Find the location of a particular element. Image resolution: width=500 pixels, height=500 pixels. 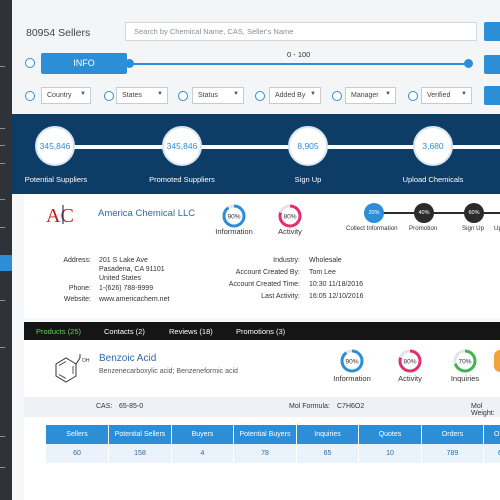

tab-products: Products (25) is located at coordinates (58, 331).